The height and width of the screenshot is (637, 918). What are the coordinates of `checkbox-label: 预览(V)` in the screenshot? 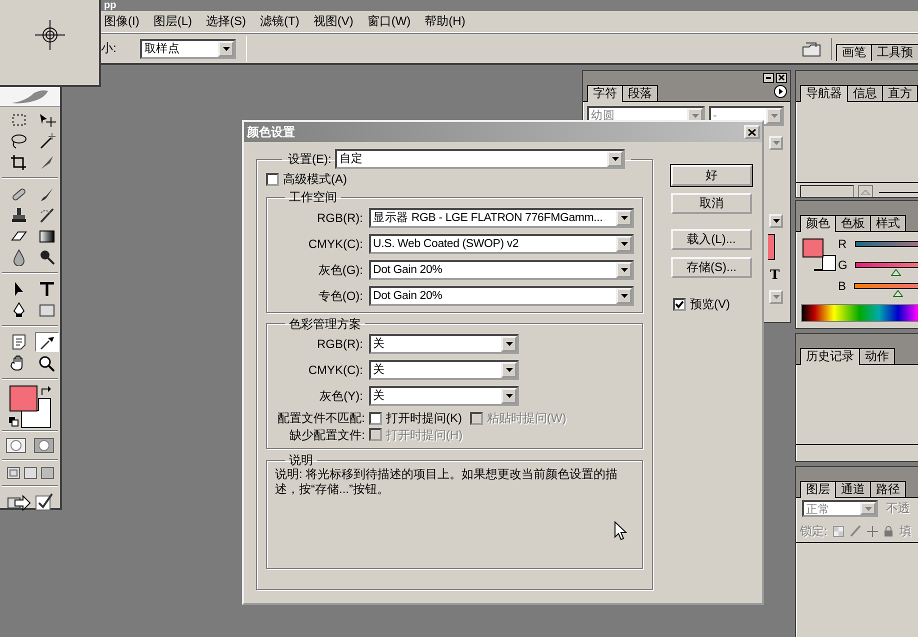 It's located at (710, 304).